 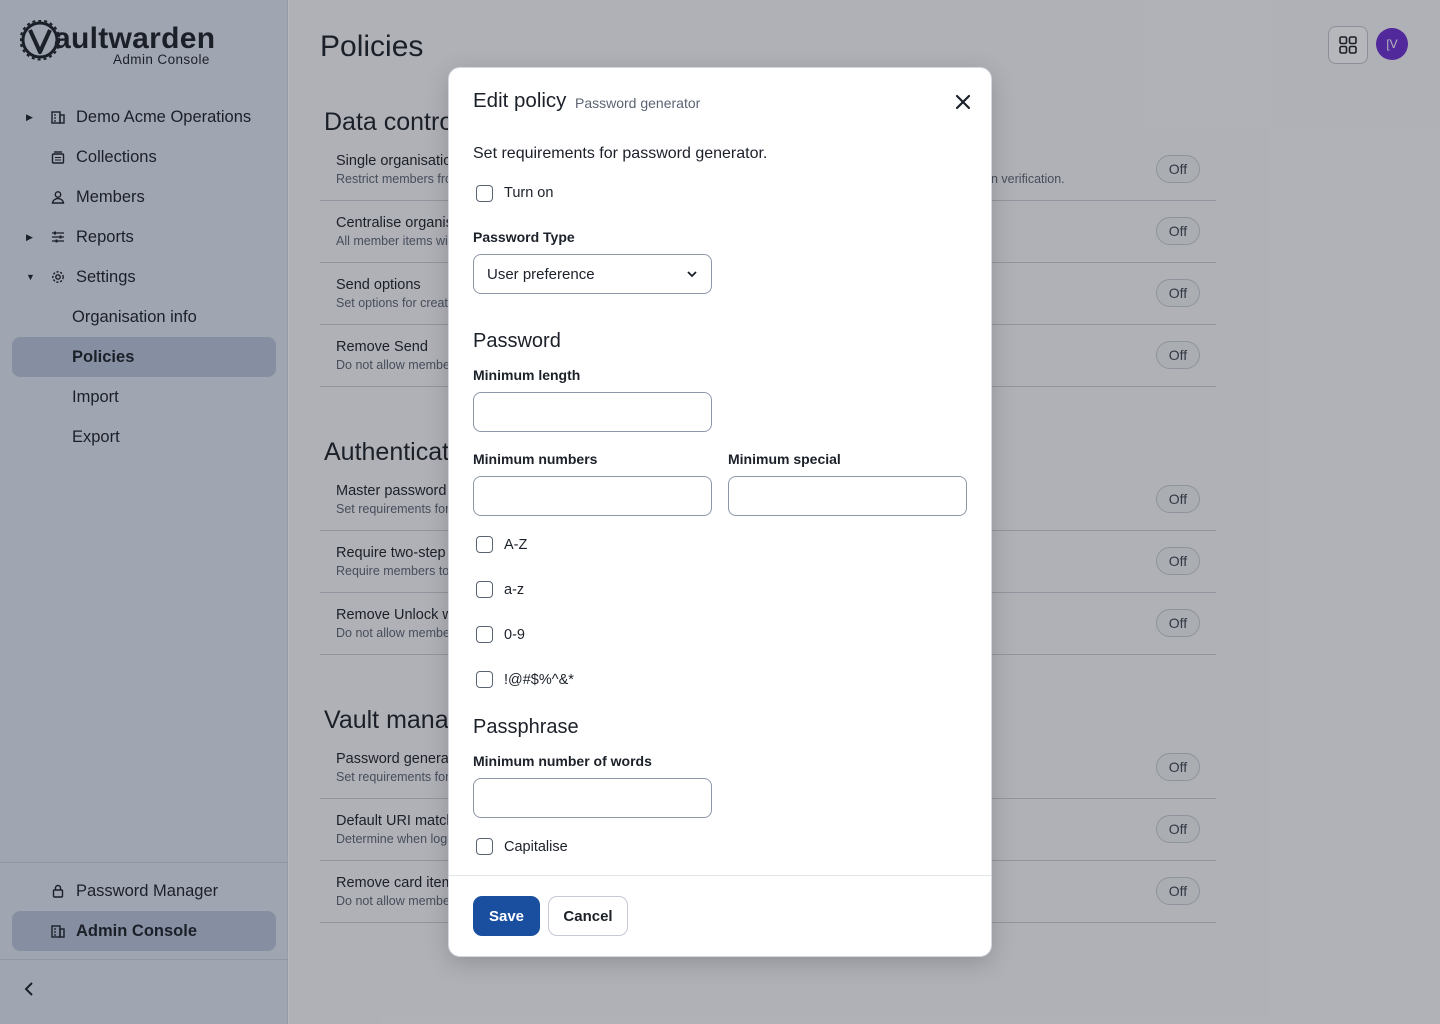 What do you see at coordinates (535, 459) in the screenshot?
I see `min-numbers-label: Minimum numbers` at bounding box center [535, 459].